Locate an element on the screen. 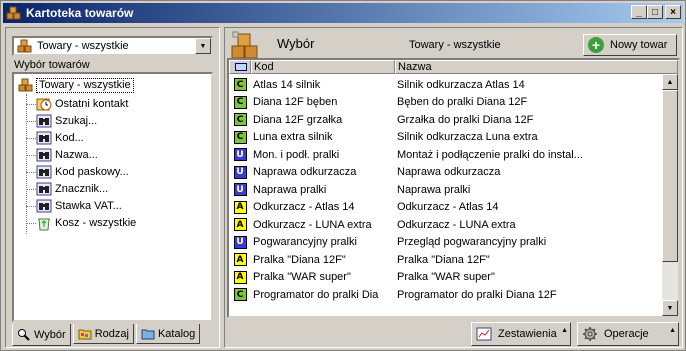 The height and width of the screenshot is (351, 686). nazwa-cell: Odkurzacz - LUNA extra is located at coordinates (456, 224).